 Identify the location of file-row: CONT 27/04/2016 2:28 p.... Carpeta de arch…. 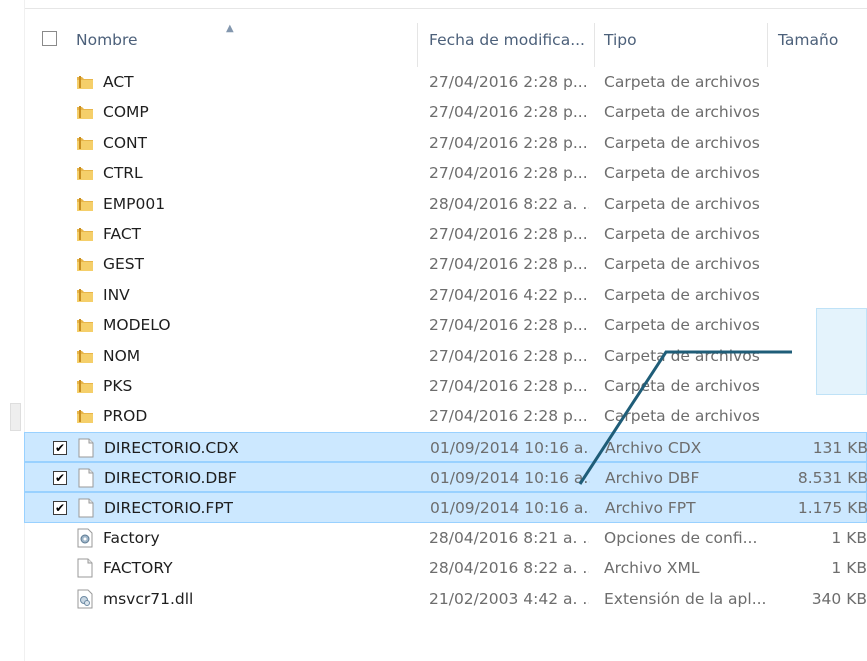
(445, 143).